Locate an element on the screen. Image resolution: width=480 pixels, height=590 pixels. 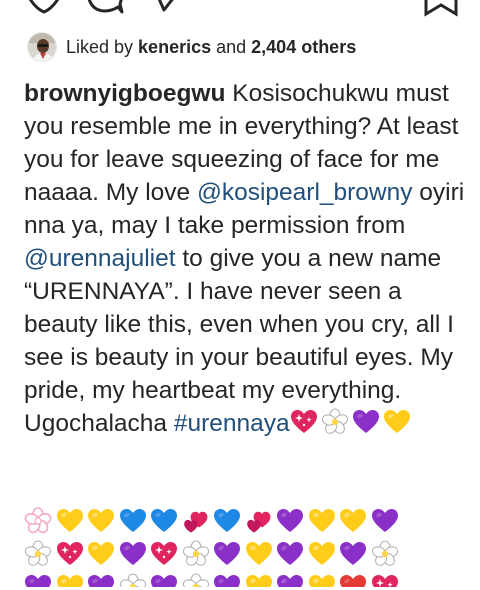
bookmark-outline-icon is located at coordinates (441, 9).